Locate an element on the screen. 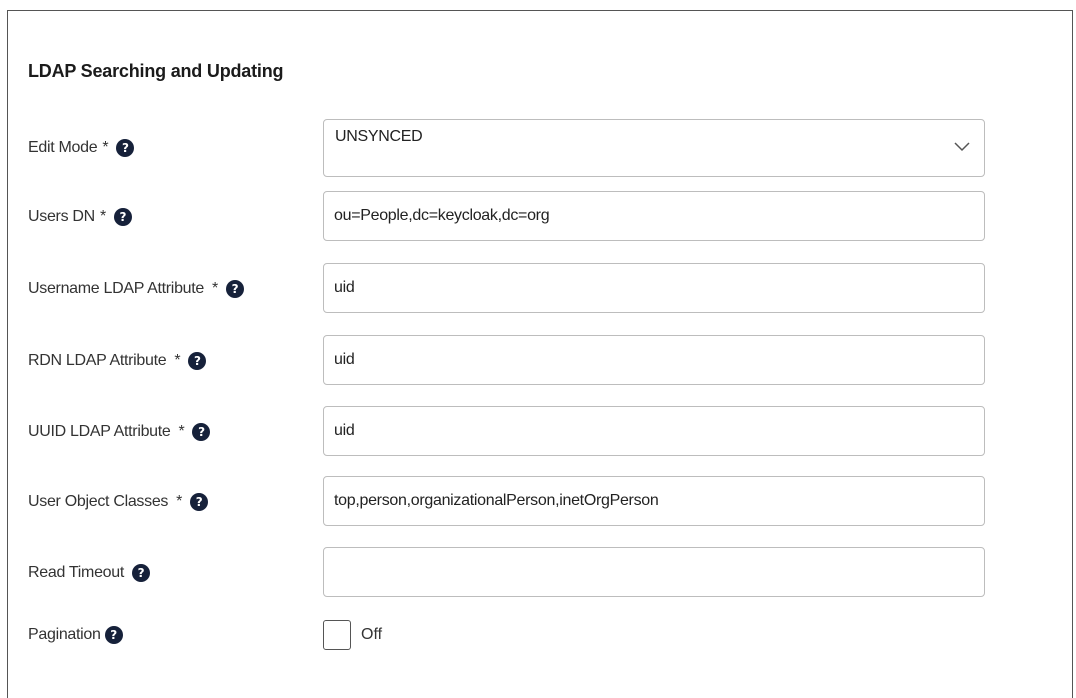  rdn-ldap-attribute-label-group: RDN LDAP Attribute * ? is located at coordinates (117, 361).